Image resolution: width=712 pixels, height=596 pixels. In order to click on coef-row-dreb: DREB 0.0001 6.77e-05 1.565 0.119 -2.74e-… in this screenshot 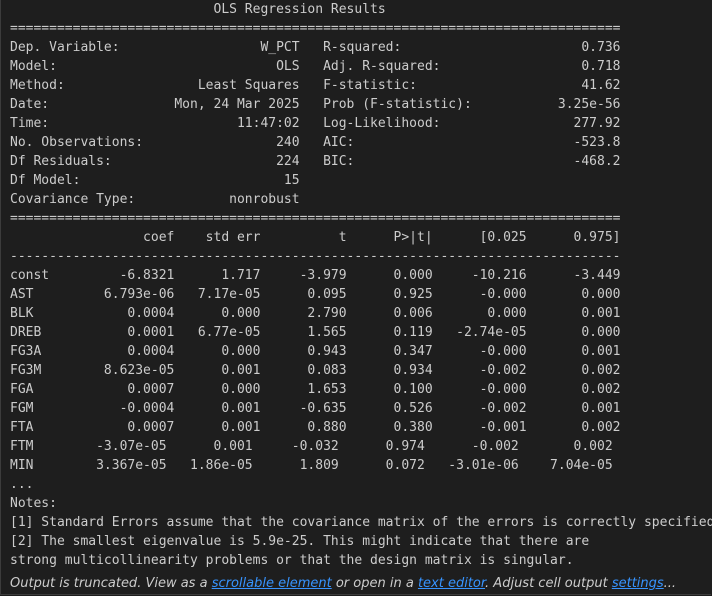, I will do `click(315, 332)`.